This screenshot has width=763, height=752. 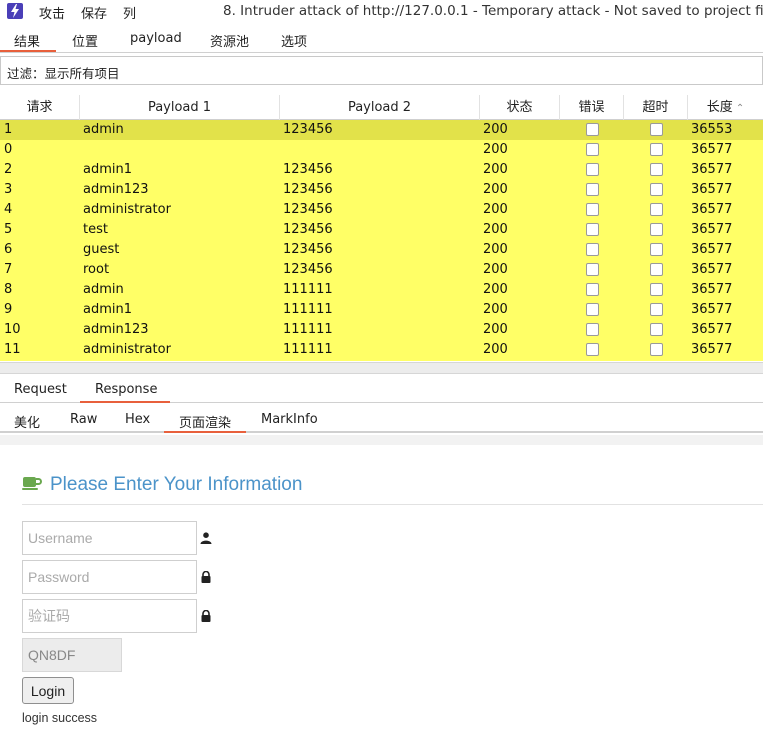 I want to click on column-header-status: 状态, so click(x=520, y=107).